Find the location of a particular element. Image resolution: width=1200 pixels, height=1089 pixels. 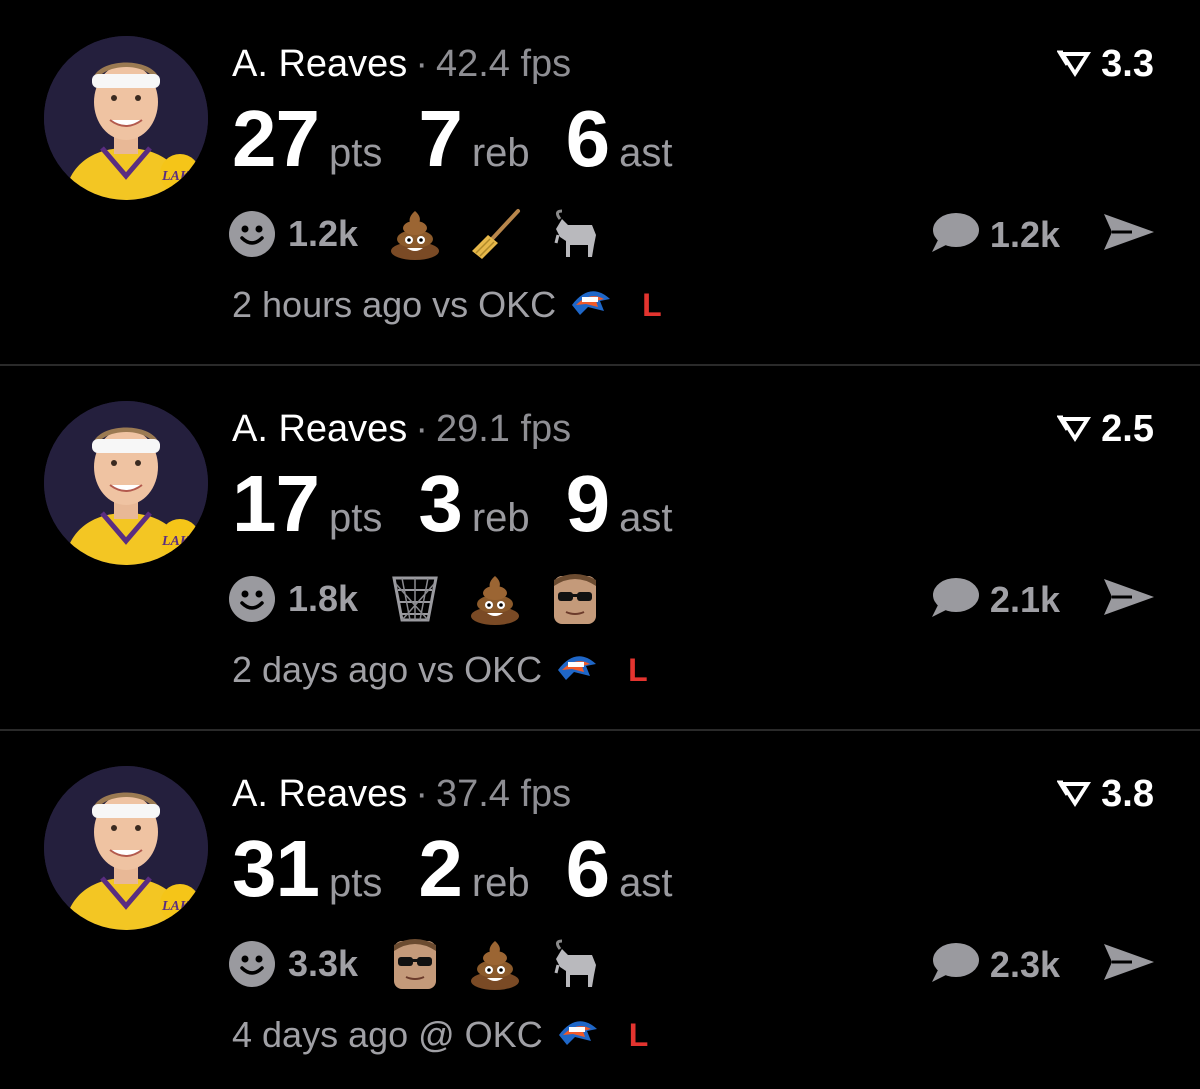

broom-icon is located at coordinates (495, 234).